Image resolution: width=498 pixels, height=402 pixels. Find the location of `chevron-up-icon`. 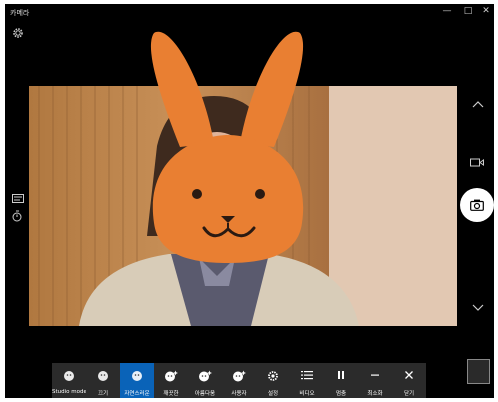

chevron-up-icon is located at coordinates (478, 104).